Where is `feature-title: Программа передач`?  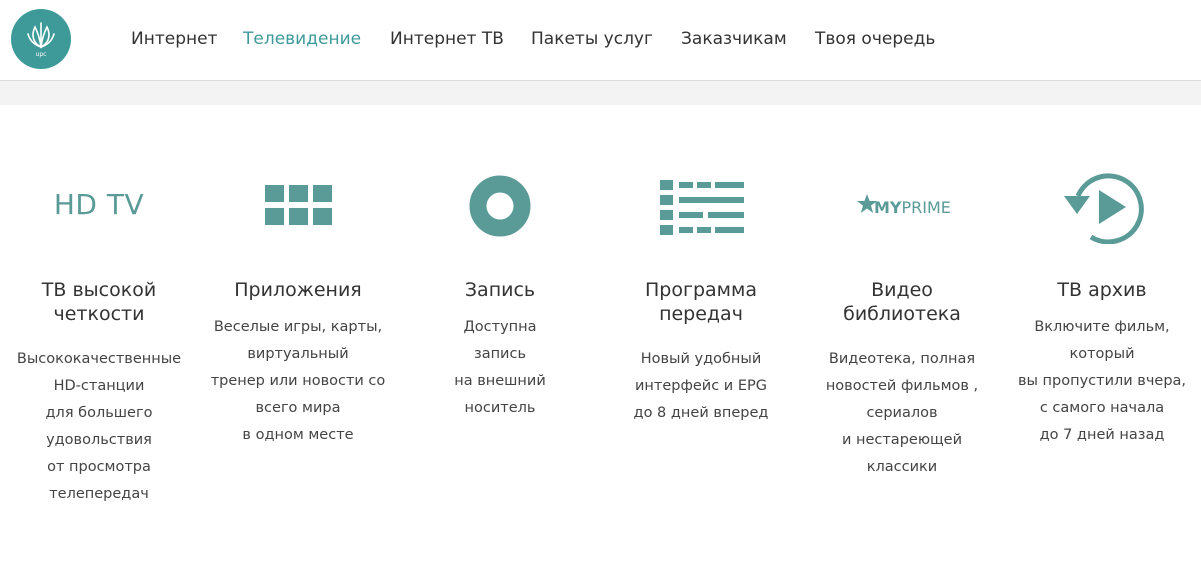
feature-title: Программа передач is located at coordinates (701, 302).